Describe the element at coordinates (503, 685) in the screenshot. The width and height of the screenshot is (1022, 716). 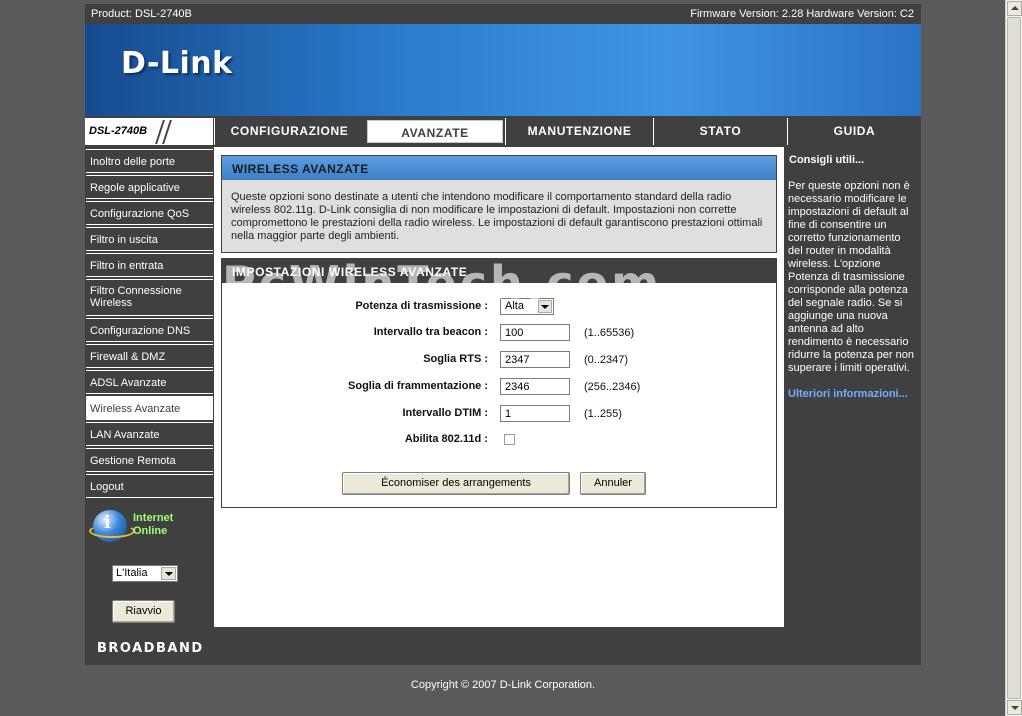
I see `copyright: Copyright © 2007 D-Link Corporation.` at that location.